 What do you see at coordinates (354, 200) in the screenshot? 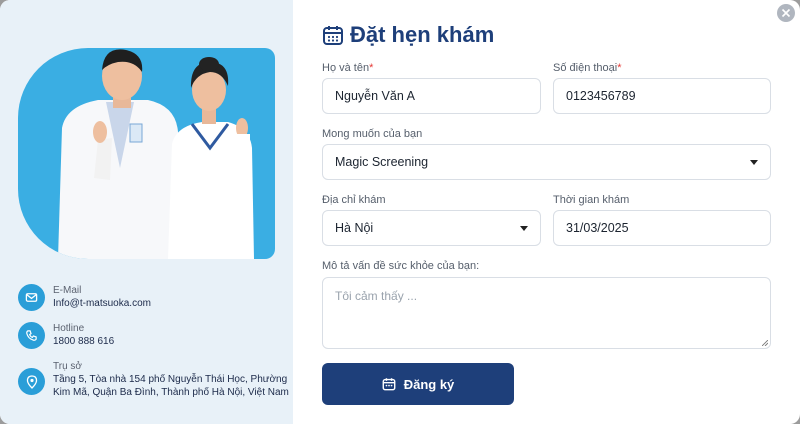
I see `address-label: Địa chỉ khám` at bounding box center [354, 200].